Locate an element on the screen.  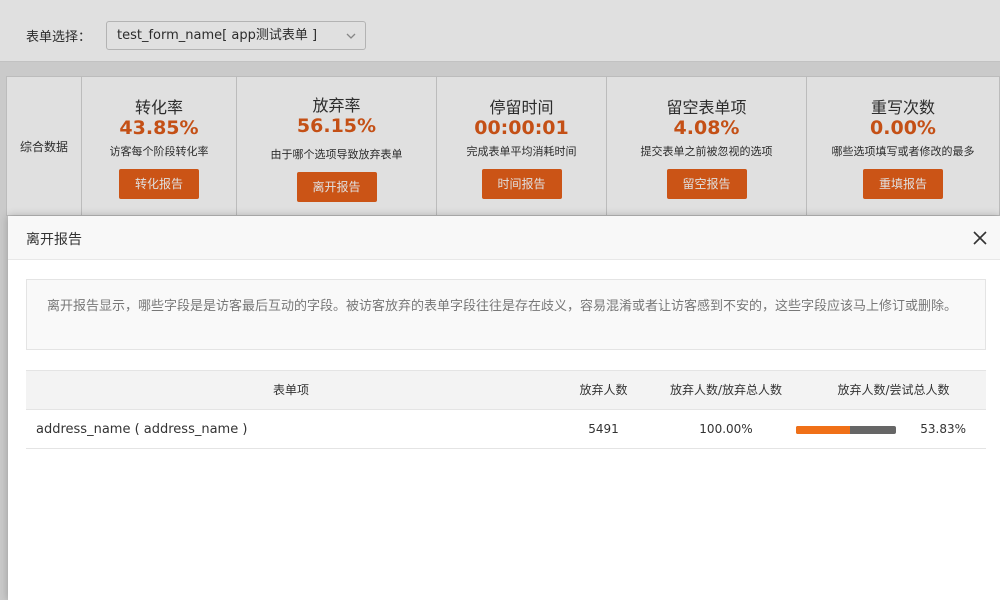
col-header-item: 表单项 is located at coordinates (290, 390).